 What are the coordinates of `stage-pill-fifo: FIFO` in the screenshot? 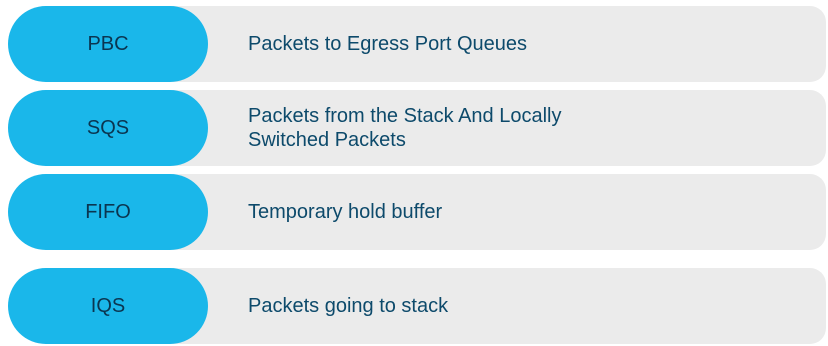 It's located at (108, 212).